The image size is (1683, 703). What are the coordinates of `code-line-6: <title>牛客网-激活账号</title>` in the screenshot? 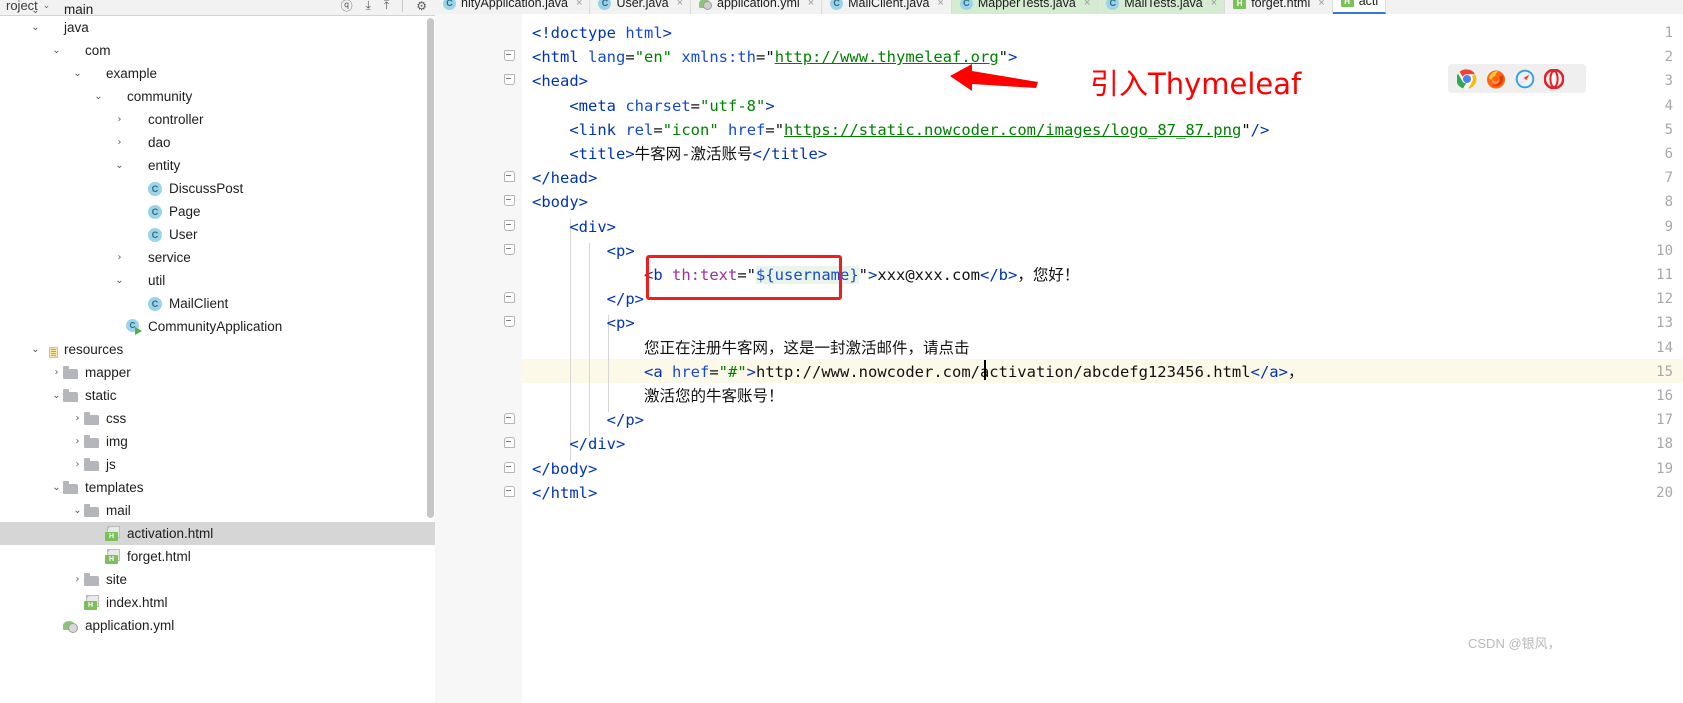 It's located at (679, 154).